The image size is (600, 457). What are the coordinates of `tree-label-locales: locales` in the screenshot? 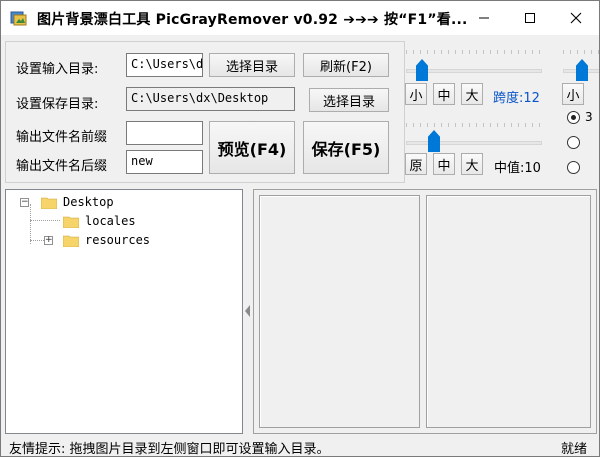 It's located at (110, 221).